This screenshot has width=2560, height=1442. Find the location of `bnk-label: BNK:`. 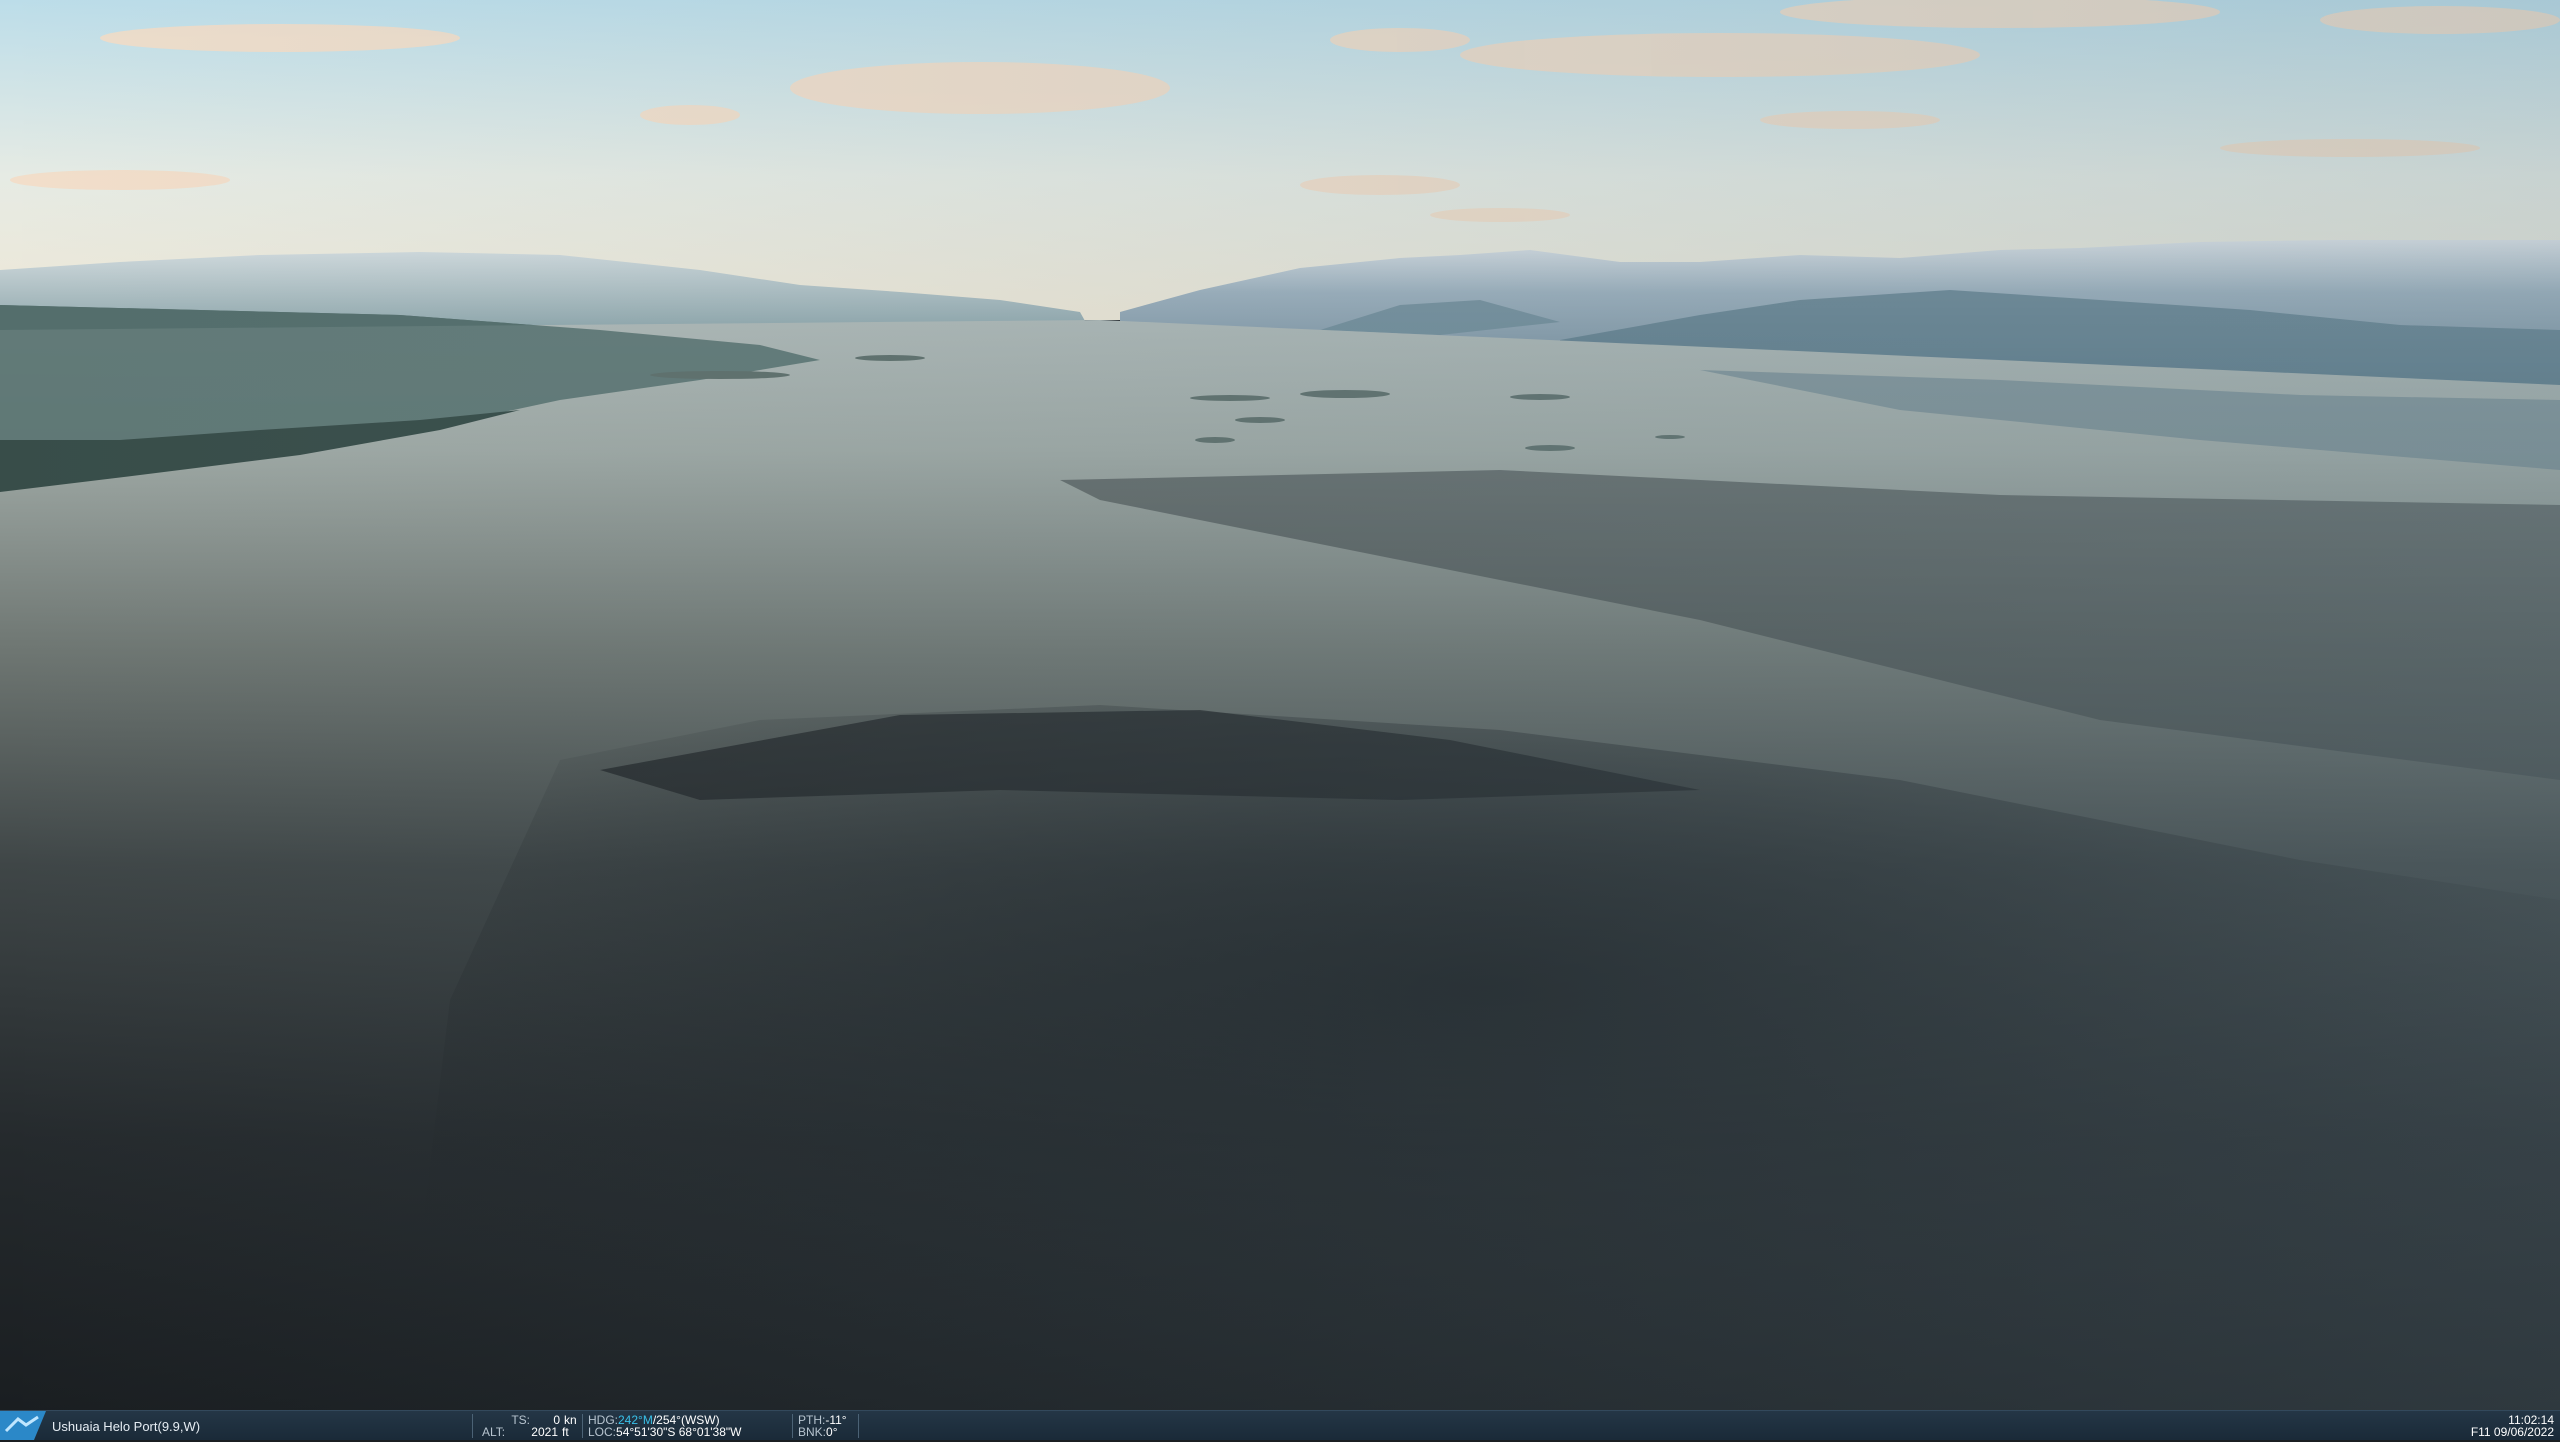

bnk-label: BNK: is located at coordinates (812, 1432).